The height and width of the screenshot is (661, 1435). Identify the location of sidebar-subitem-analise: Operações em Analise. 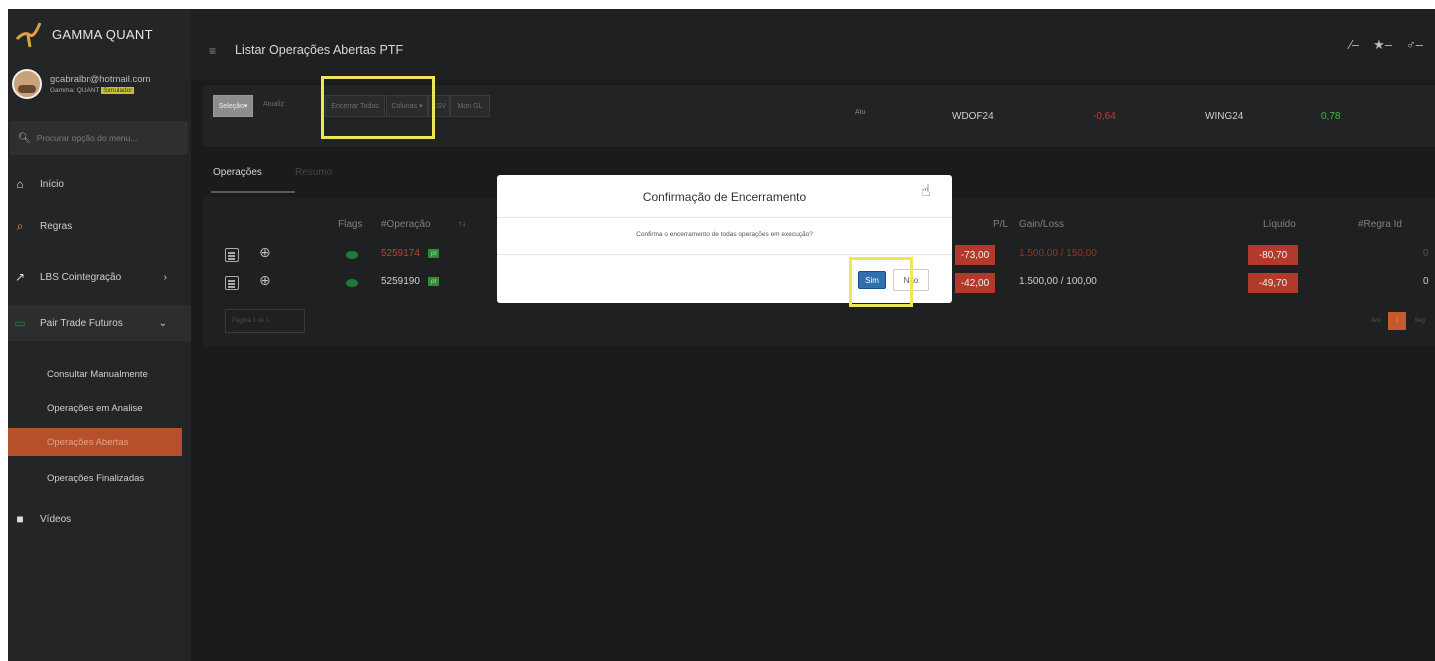
(99, 408).